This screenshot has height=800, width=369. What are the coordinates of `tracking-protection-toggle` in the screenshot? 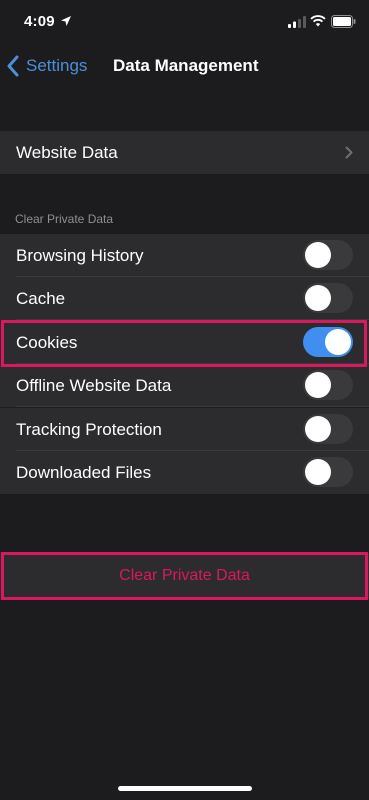 It's located at (328, 429).